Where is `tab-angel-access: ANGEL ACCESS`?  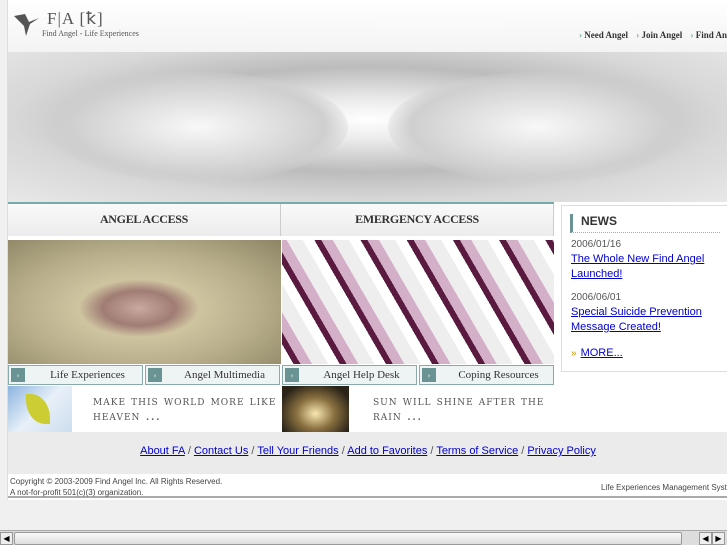 tab-angel-access: ANGEL ACCESS is located at coordinates (144, 220).